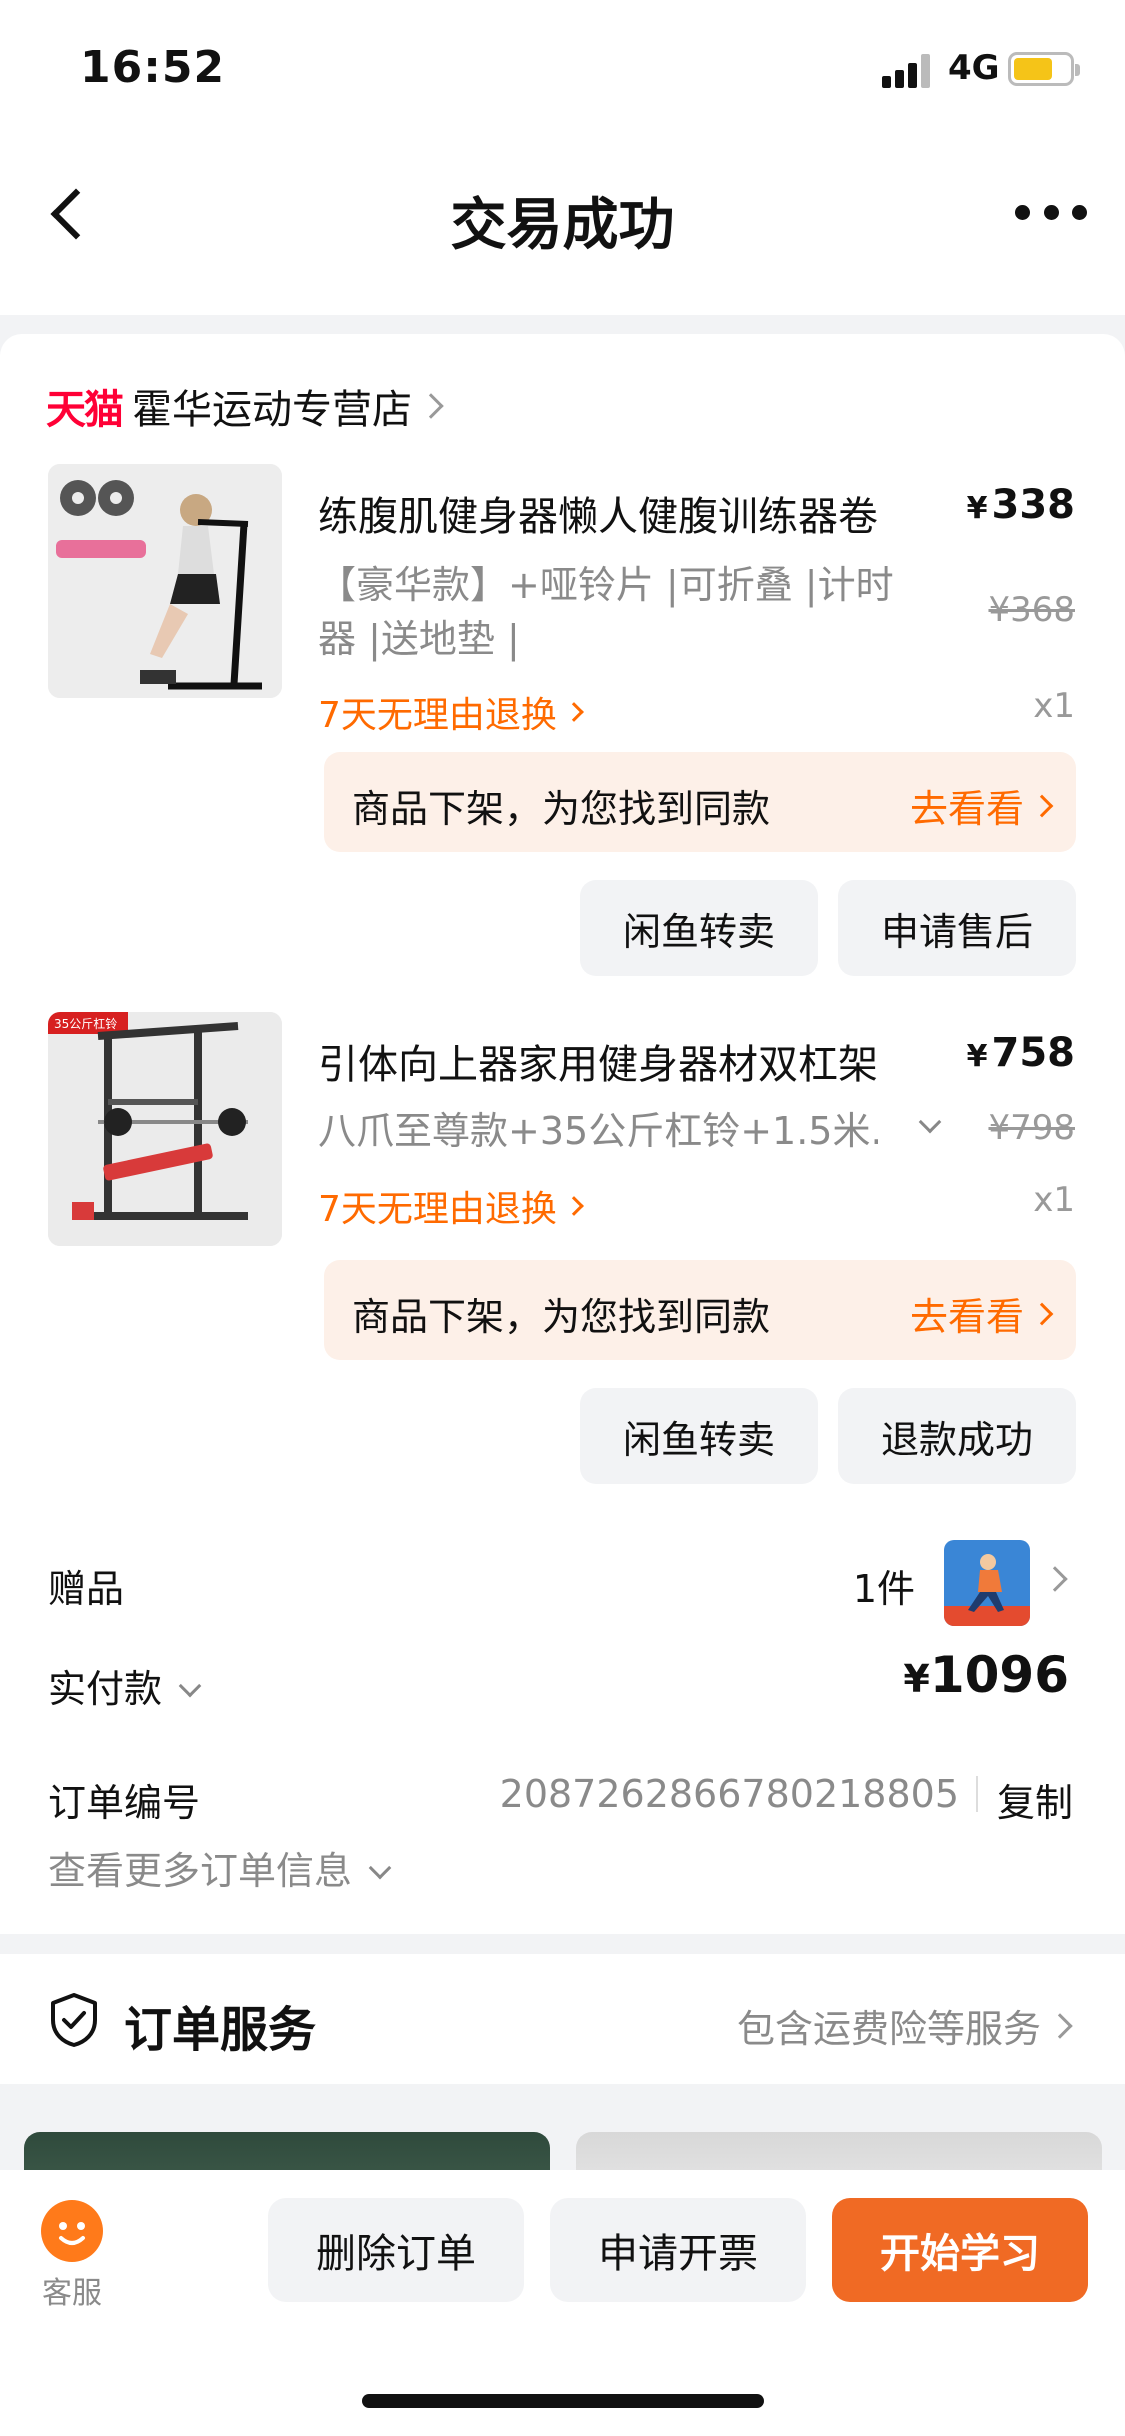 The width and height of the screenshot is (1125, 2436). What do you see at coordinates (563, 2401) in the screenshot?
I see `home-indicator` at bounding box center [563, 2401].